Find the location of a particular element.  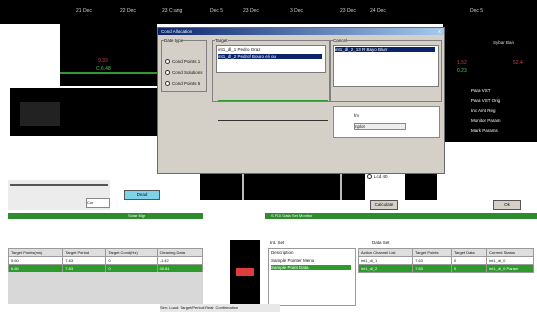

table-row-selected: int1_dl_2 7.83 0 int1_dl_0 Param is located at coordinates (445, 268).